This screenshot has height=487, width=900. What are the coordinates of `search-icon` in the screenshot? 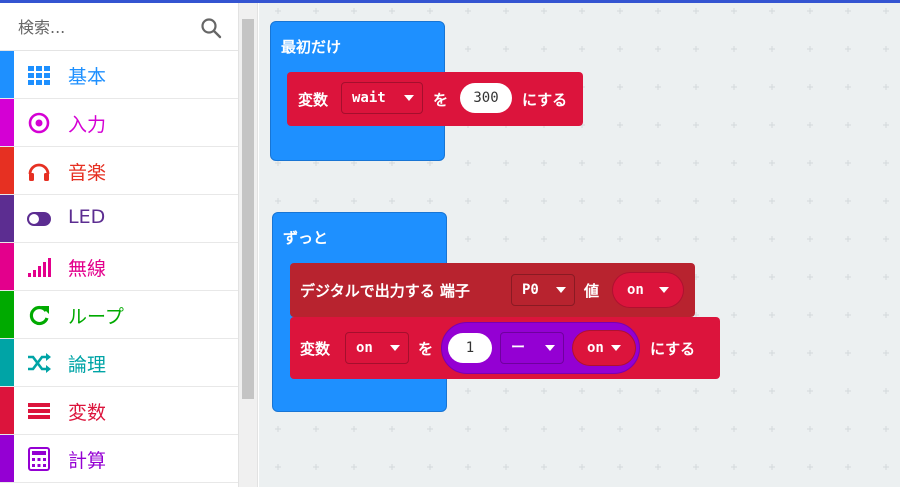 It's located at (211, 28).